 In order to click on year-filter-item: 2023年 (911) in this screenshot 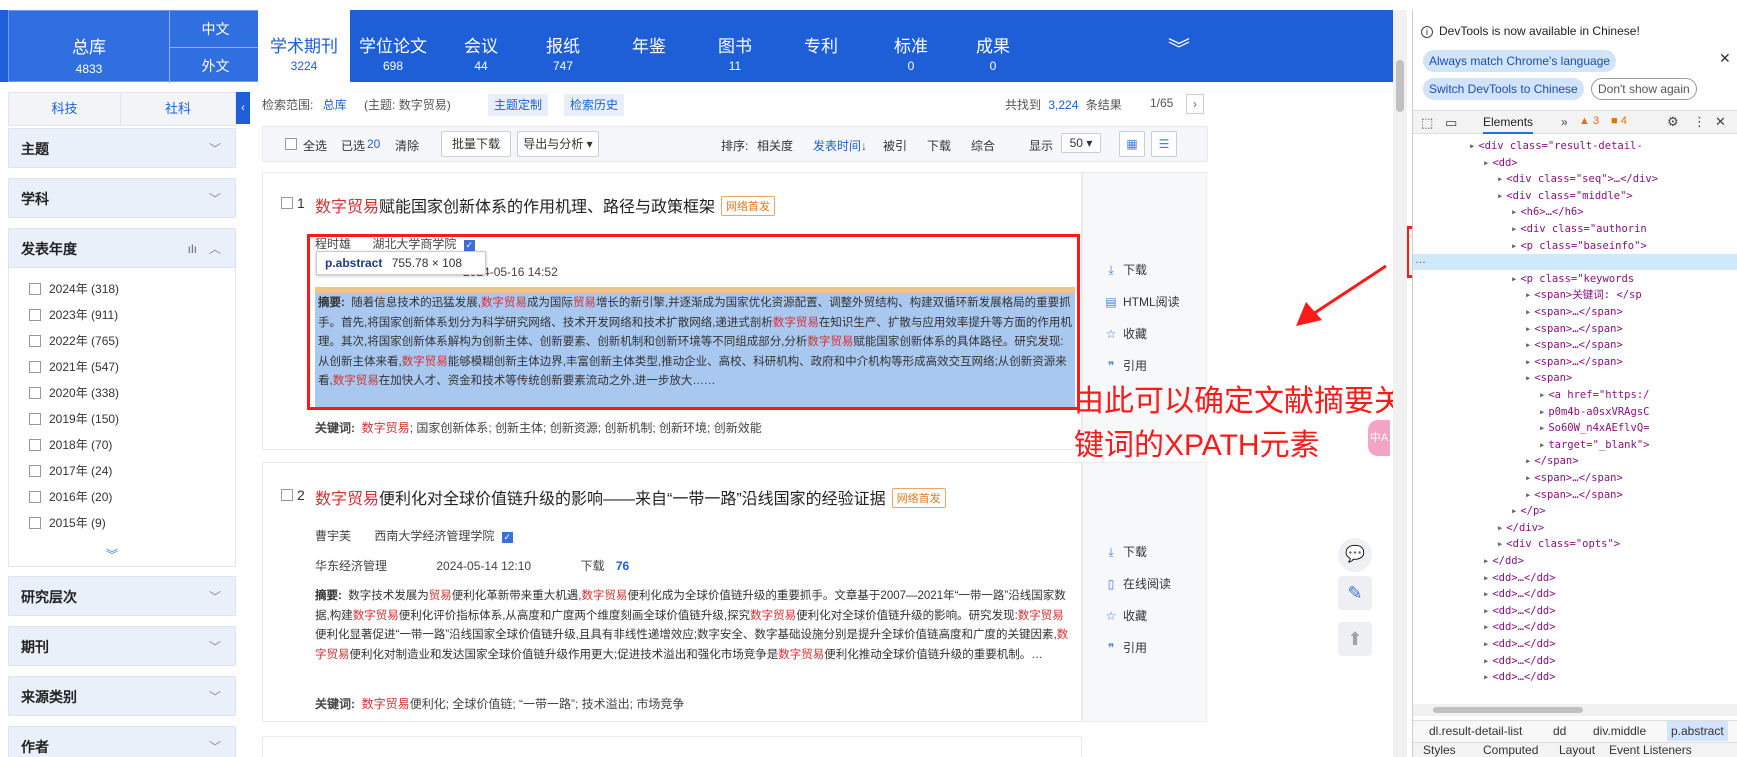, I will do `click(73, 315)`.